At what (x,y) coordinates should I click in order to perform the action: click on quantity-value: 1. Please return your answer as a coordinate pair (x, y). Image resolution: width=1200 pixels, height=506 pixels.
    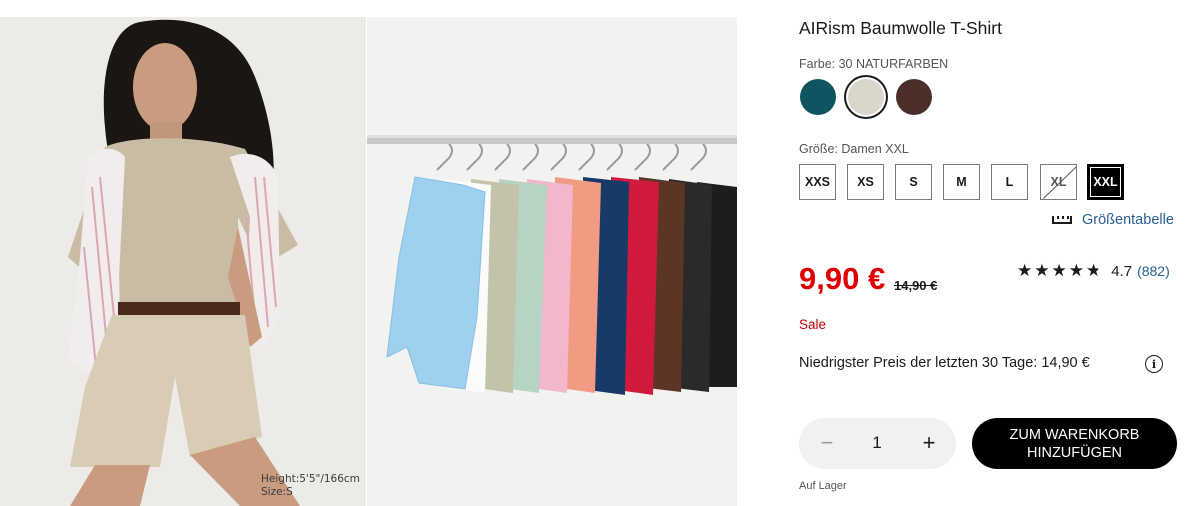
    Looking at the image, I should click on (877, 443).